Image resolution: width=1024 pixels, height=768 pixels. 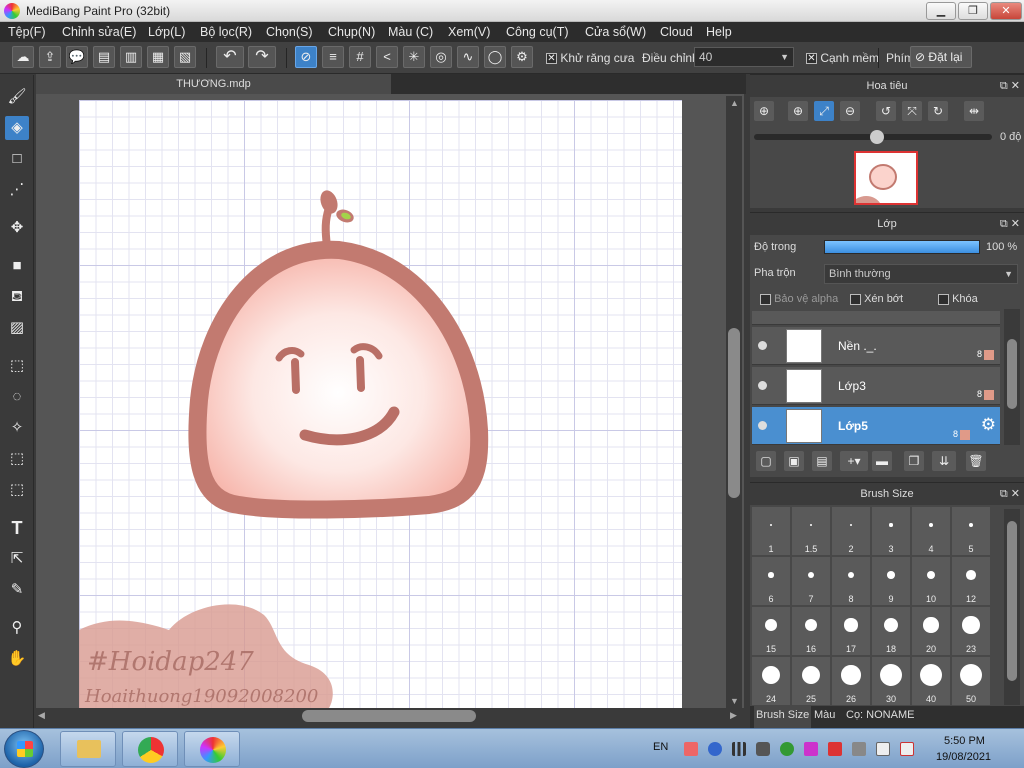 What do you see at coordinates (931, 531) in the screenshot?
I see `brush-size-cell: 4` at bounding box center [931, 531].